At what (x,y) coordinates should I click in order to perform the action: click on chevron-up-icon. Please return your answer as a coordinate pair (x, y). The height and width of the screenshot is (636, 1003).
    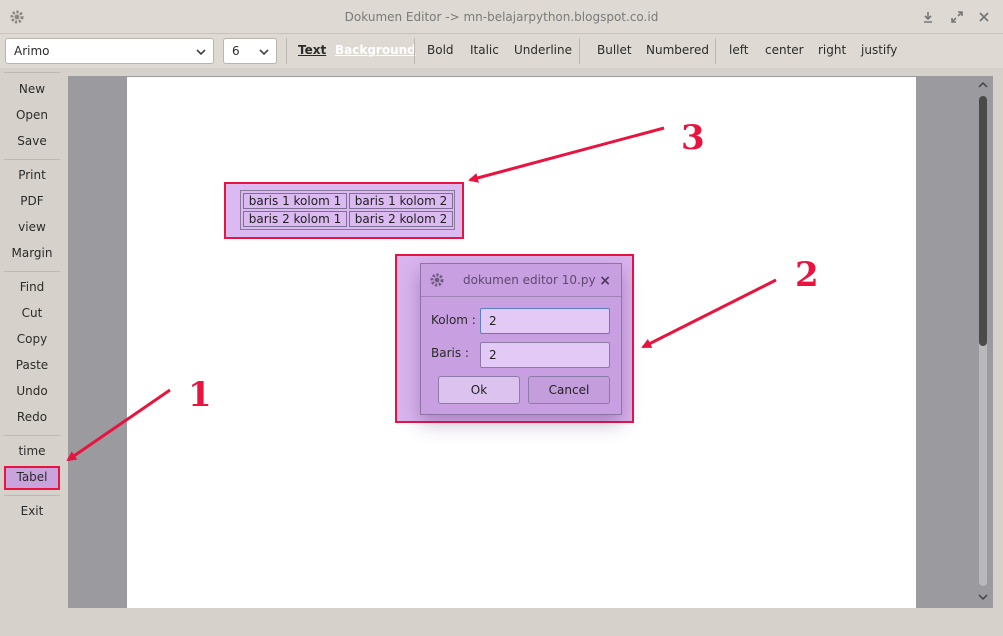
    Looking at the image, I should click on (983, 85).